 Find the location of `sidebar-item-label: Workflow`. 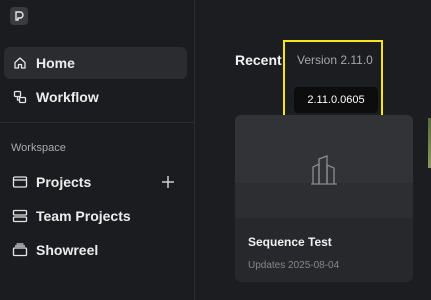

sidebar-item-label: Workflow is located at coordinates (67, 97).